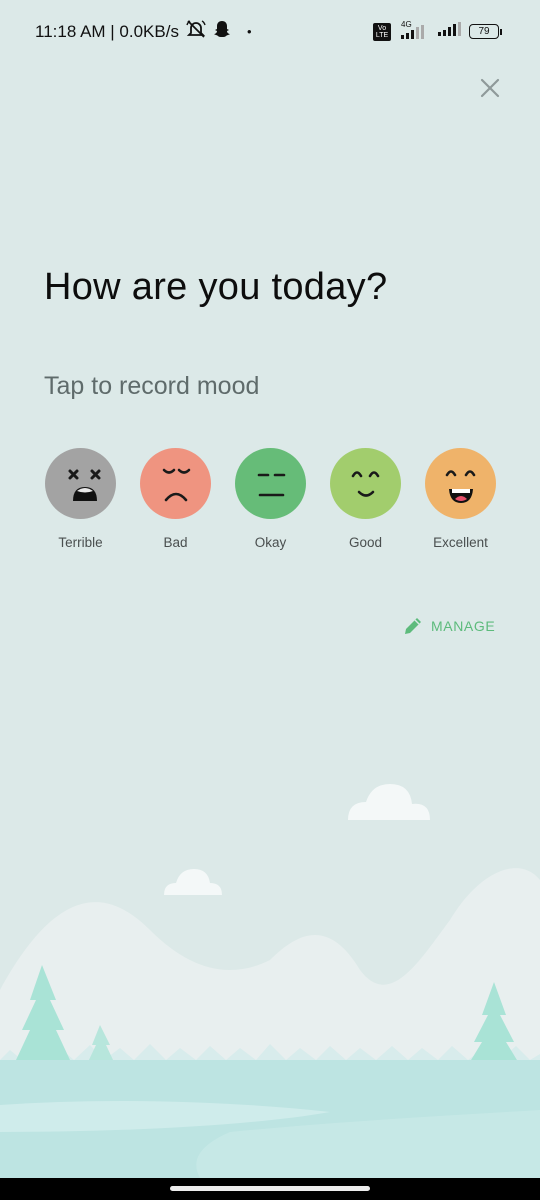  I want to click on mood-option-excellent: Excellent, so click(460, 499).